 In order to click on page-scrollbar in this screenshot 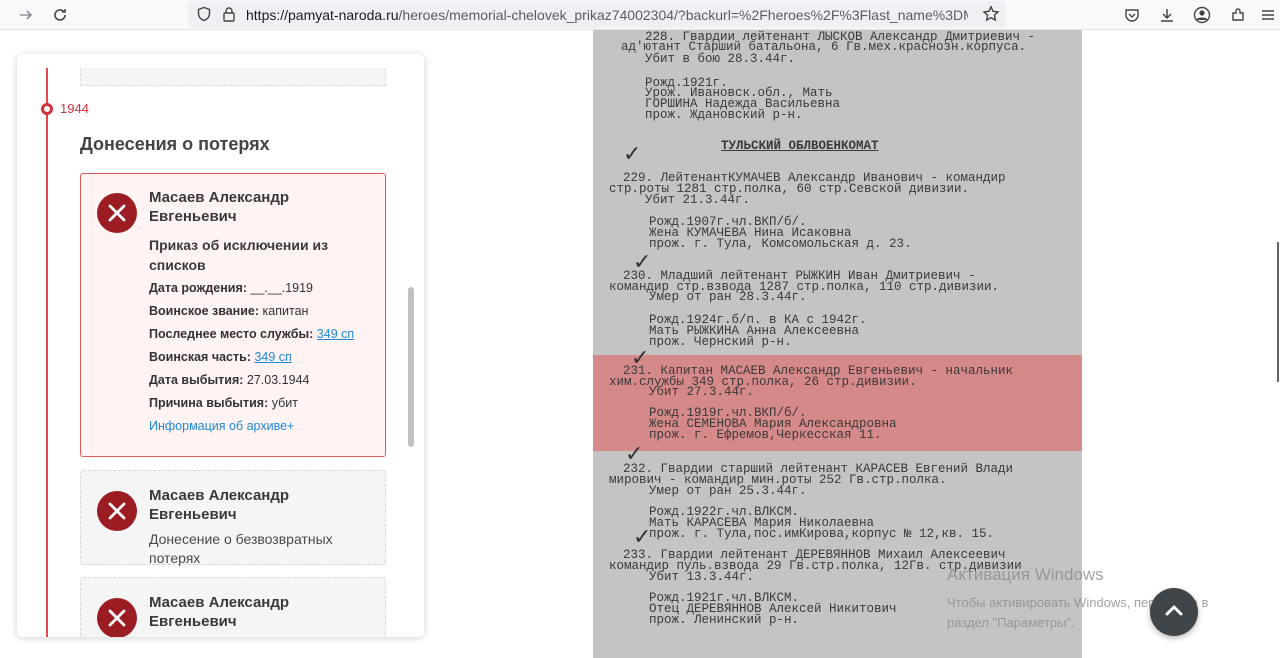, I will do `click(1278, 312)`.